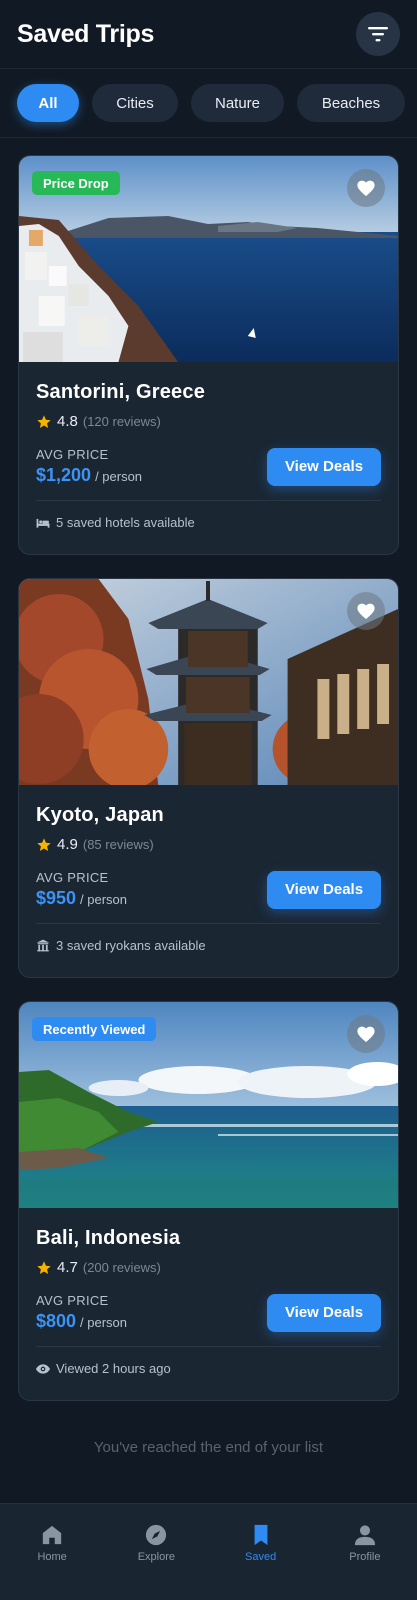  I want to click on nav-label: Saved, so click(261, 1557).